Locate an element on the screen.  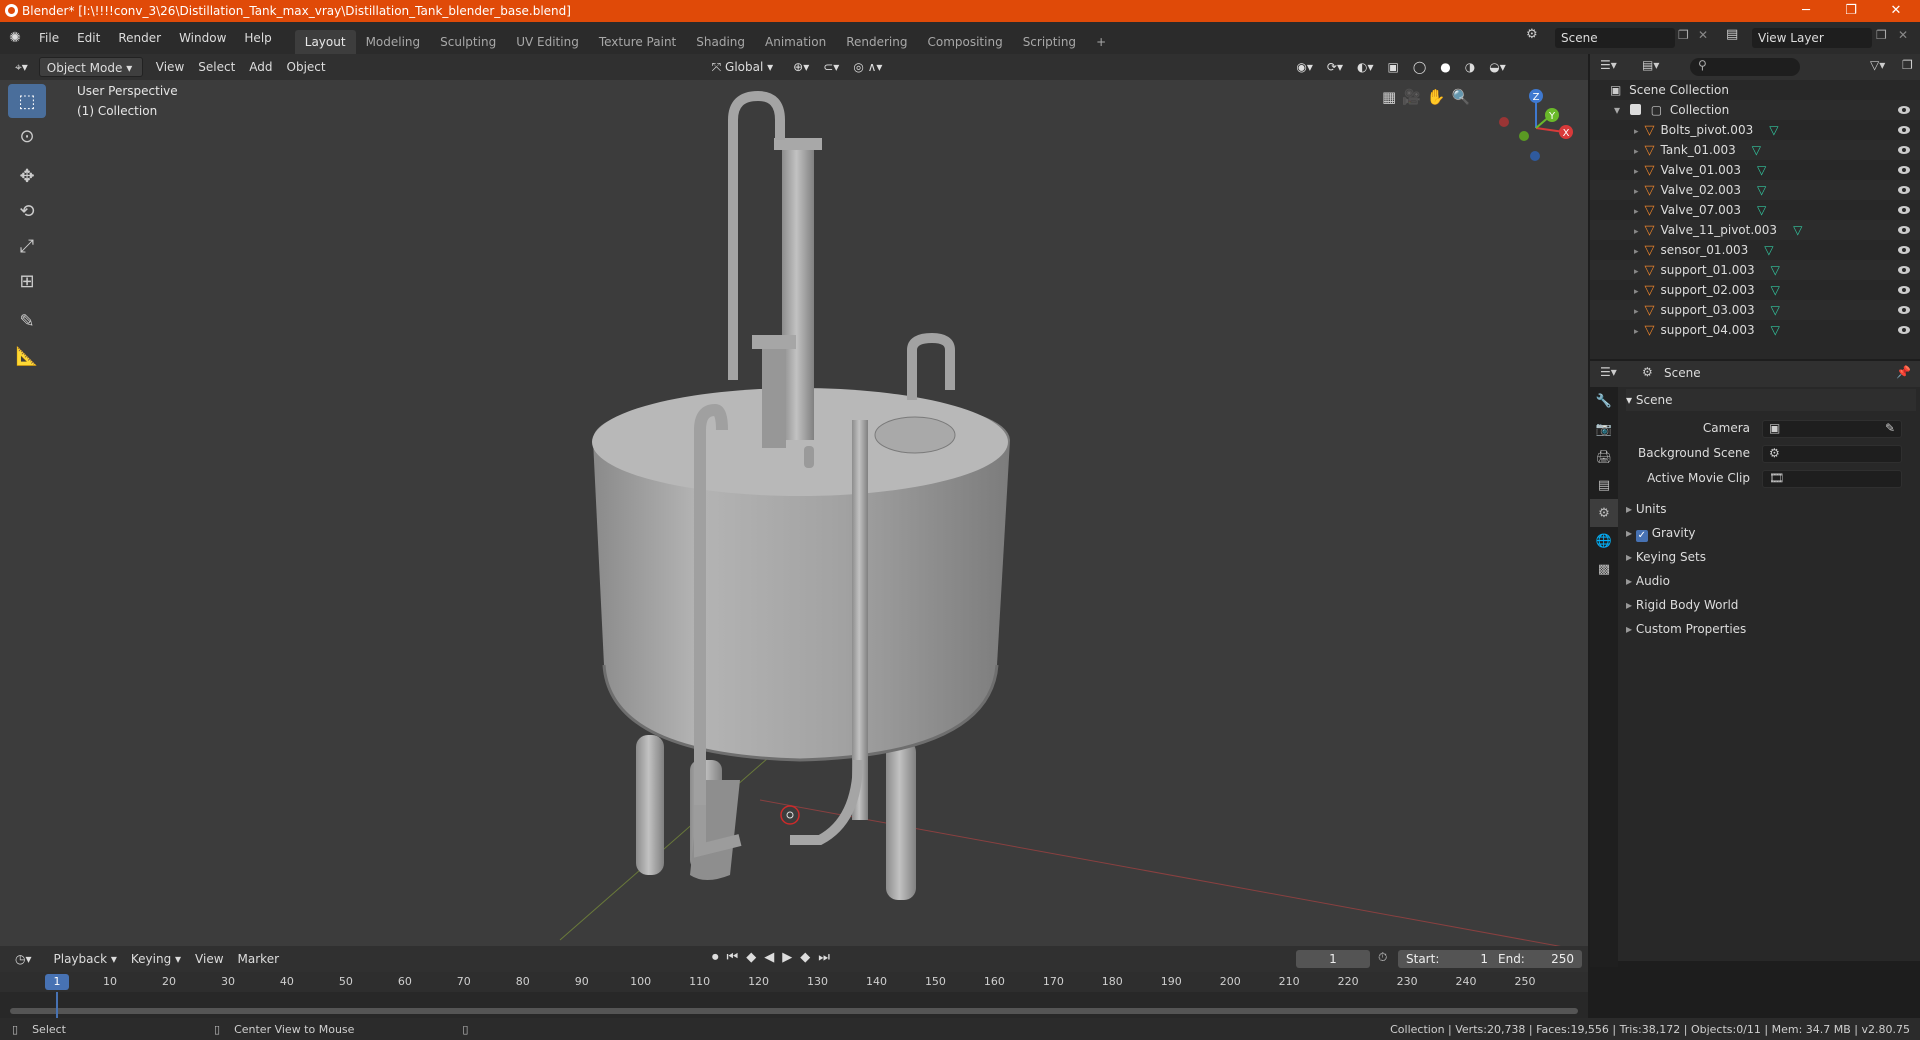
menu-window: Window is located at coordinates (202, 38).